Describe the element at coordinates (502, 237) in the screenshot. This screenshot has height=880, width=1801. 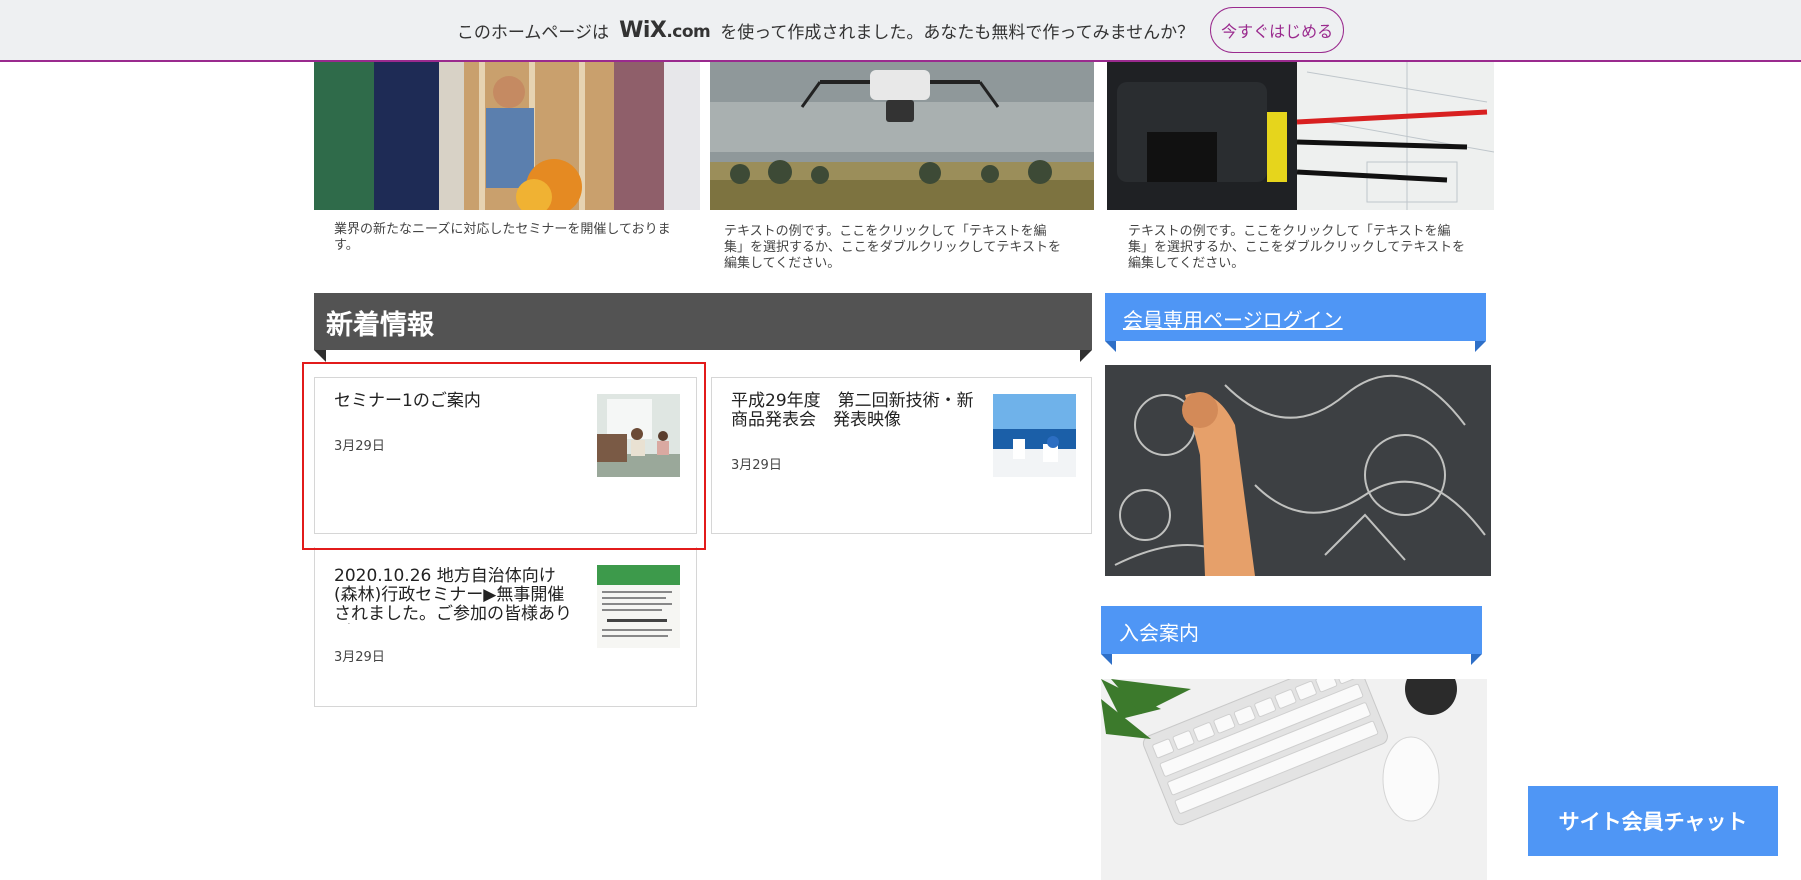
I see `feature-caption-1: 業界の新たなニーズに対応したセミナーを開催しております。` at that location.